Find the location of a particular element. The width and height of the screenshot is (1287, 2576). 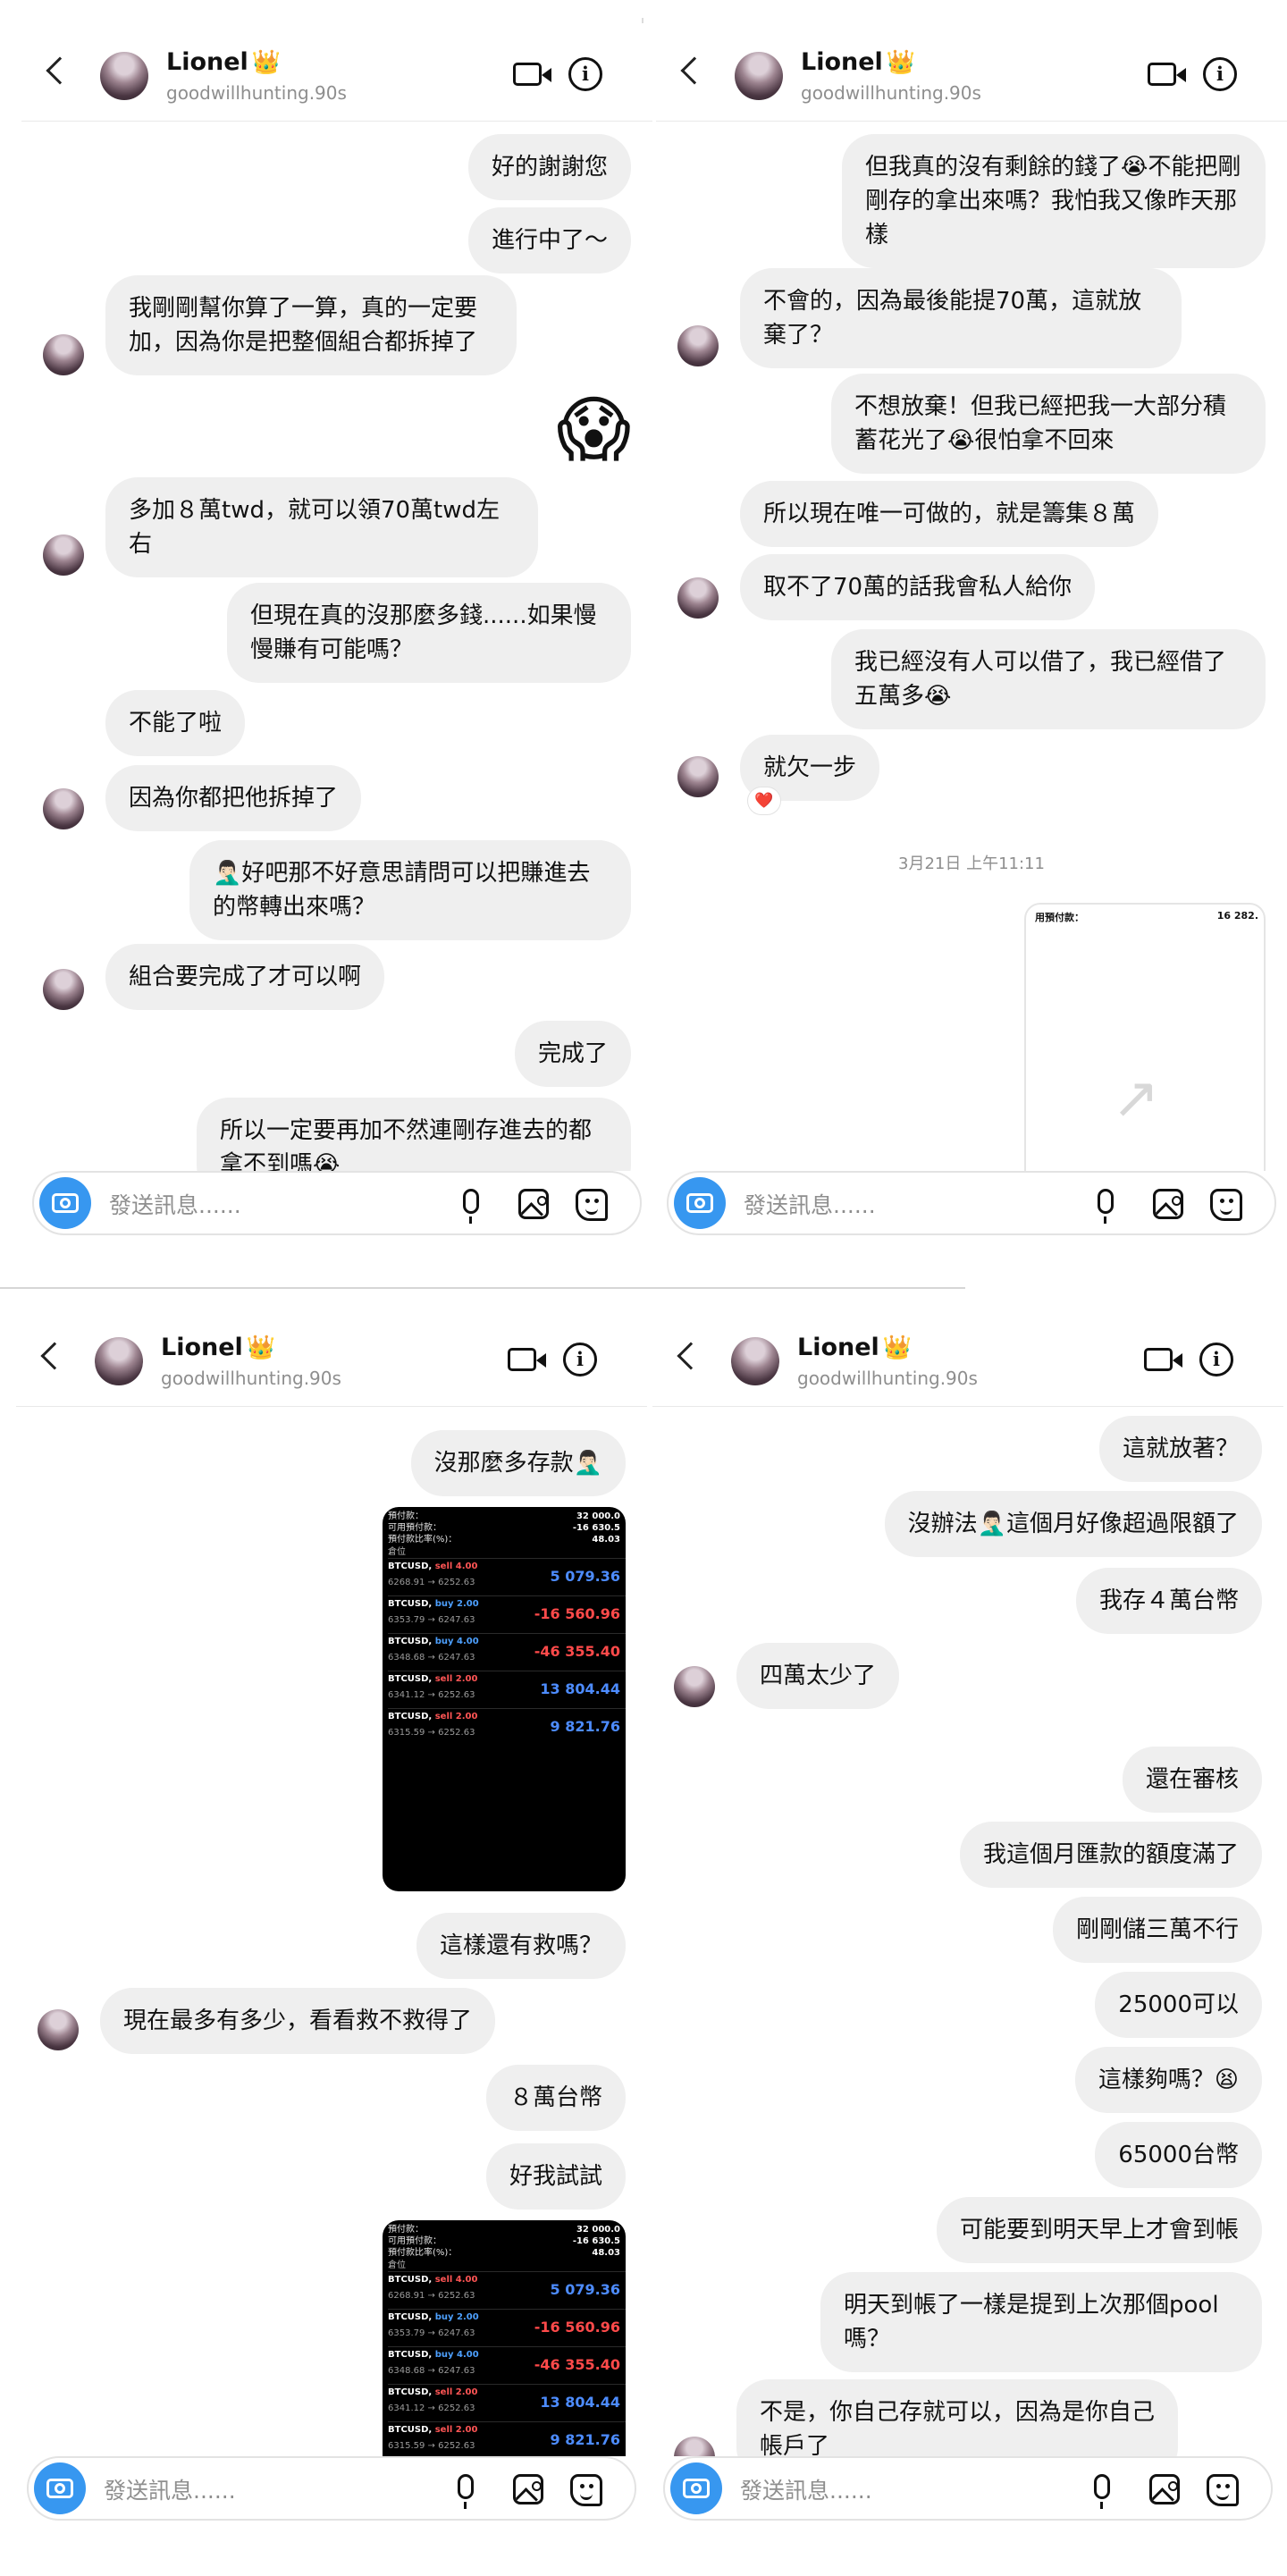

message-sent: 沒辦法🤦🏻‍♂️這個月好像超過限額了 is located at coordinates (1073, 1524).